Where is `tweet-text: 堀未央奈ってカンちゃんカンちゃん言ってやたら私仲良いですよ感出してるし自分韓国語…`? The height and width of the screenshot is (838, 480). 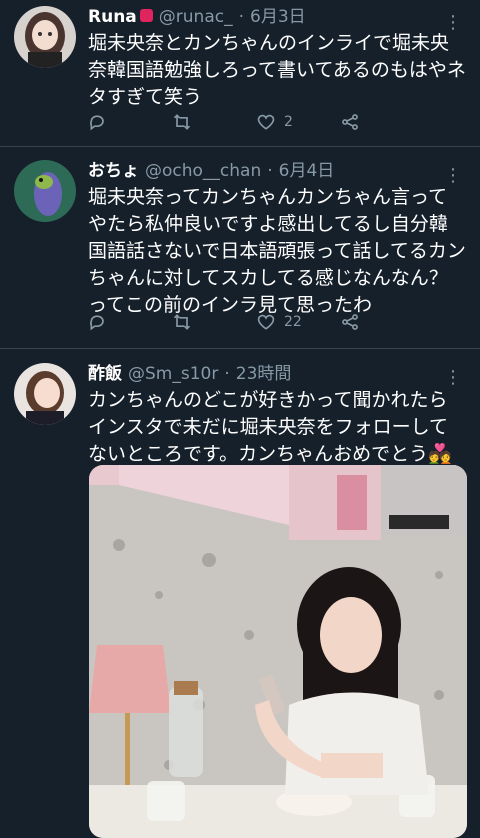
tweet-text: 堀未央奈ってカンちゃんカンちゃん言ってやたら私仲良いですよ感出してるし自分韓国語… is located at coordinates (277, 251).